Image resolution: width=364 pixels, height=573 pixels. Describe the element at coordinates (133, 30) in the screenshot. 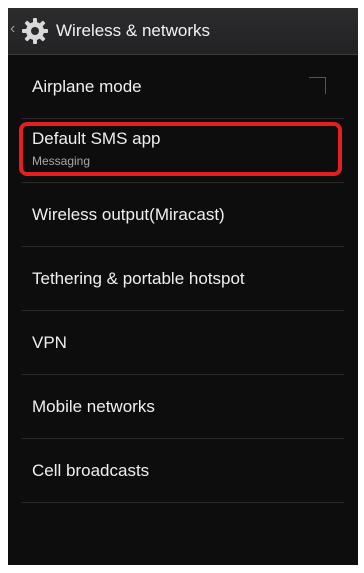

I see `screen-title: Wireless & networks` at that location.